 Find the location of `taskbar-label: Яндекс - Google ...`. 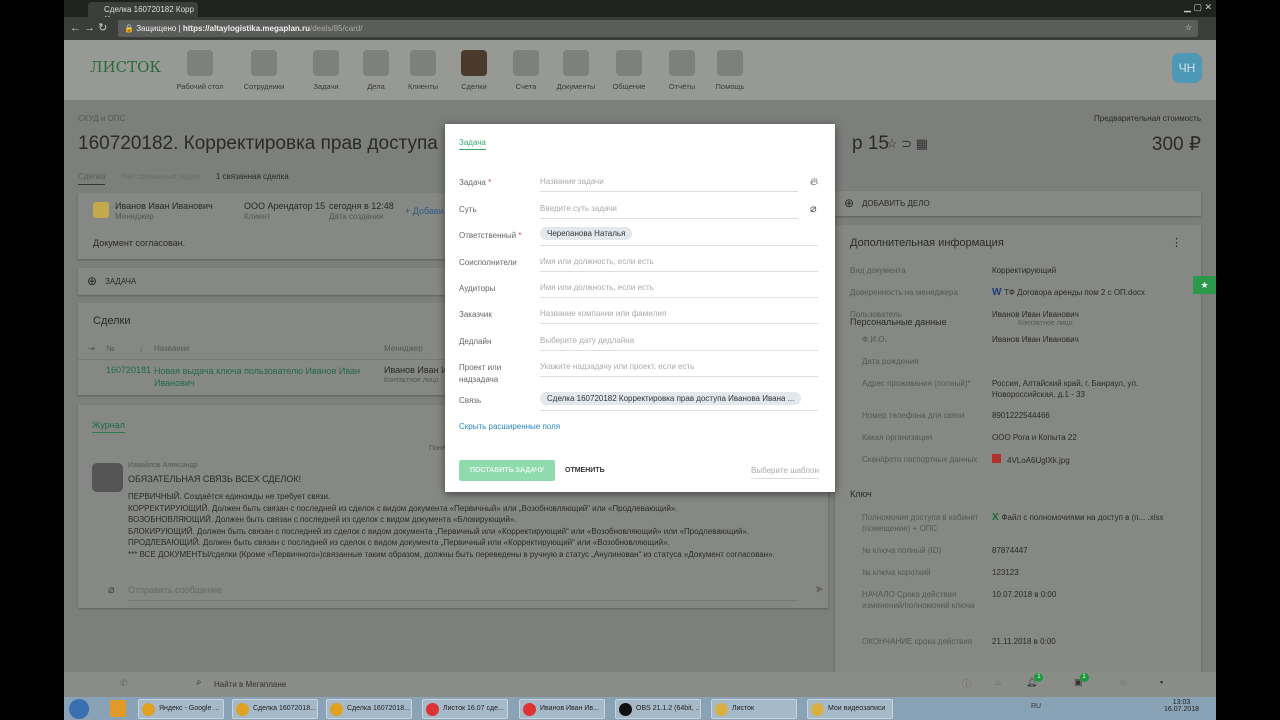

taskbar-label: Яндекс - Google ... is located at coordinates (189, 708).